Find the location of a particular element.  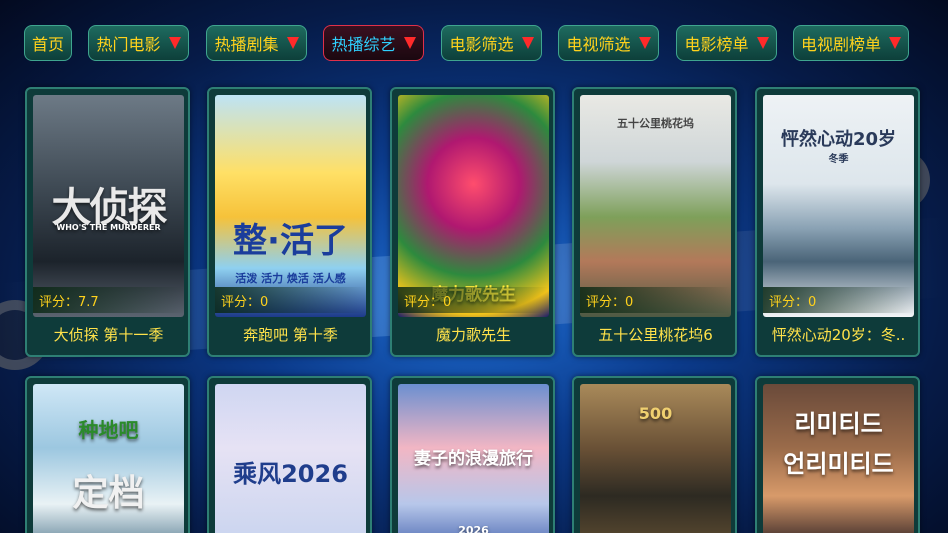

poster-image: 五十公里桃花坞 is located at coordinates (655, 206).